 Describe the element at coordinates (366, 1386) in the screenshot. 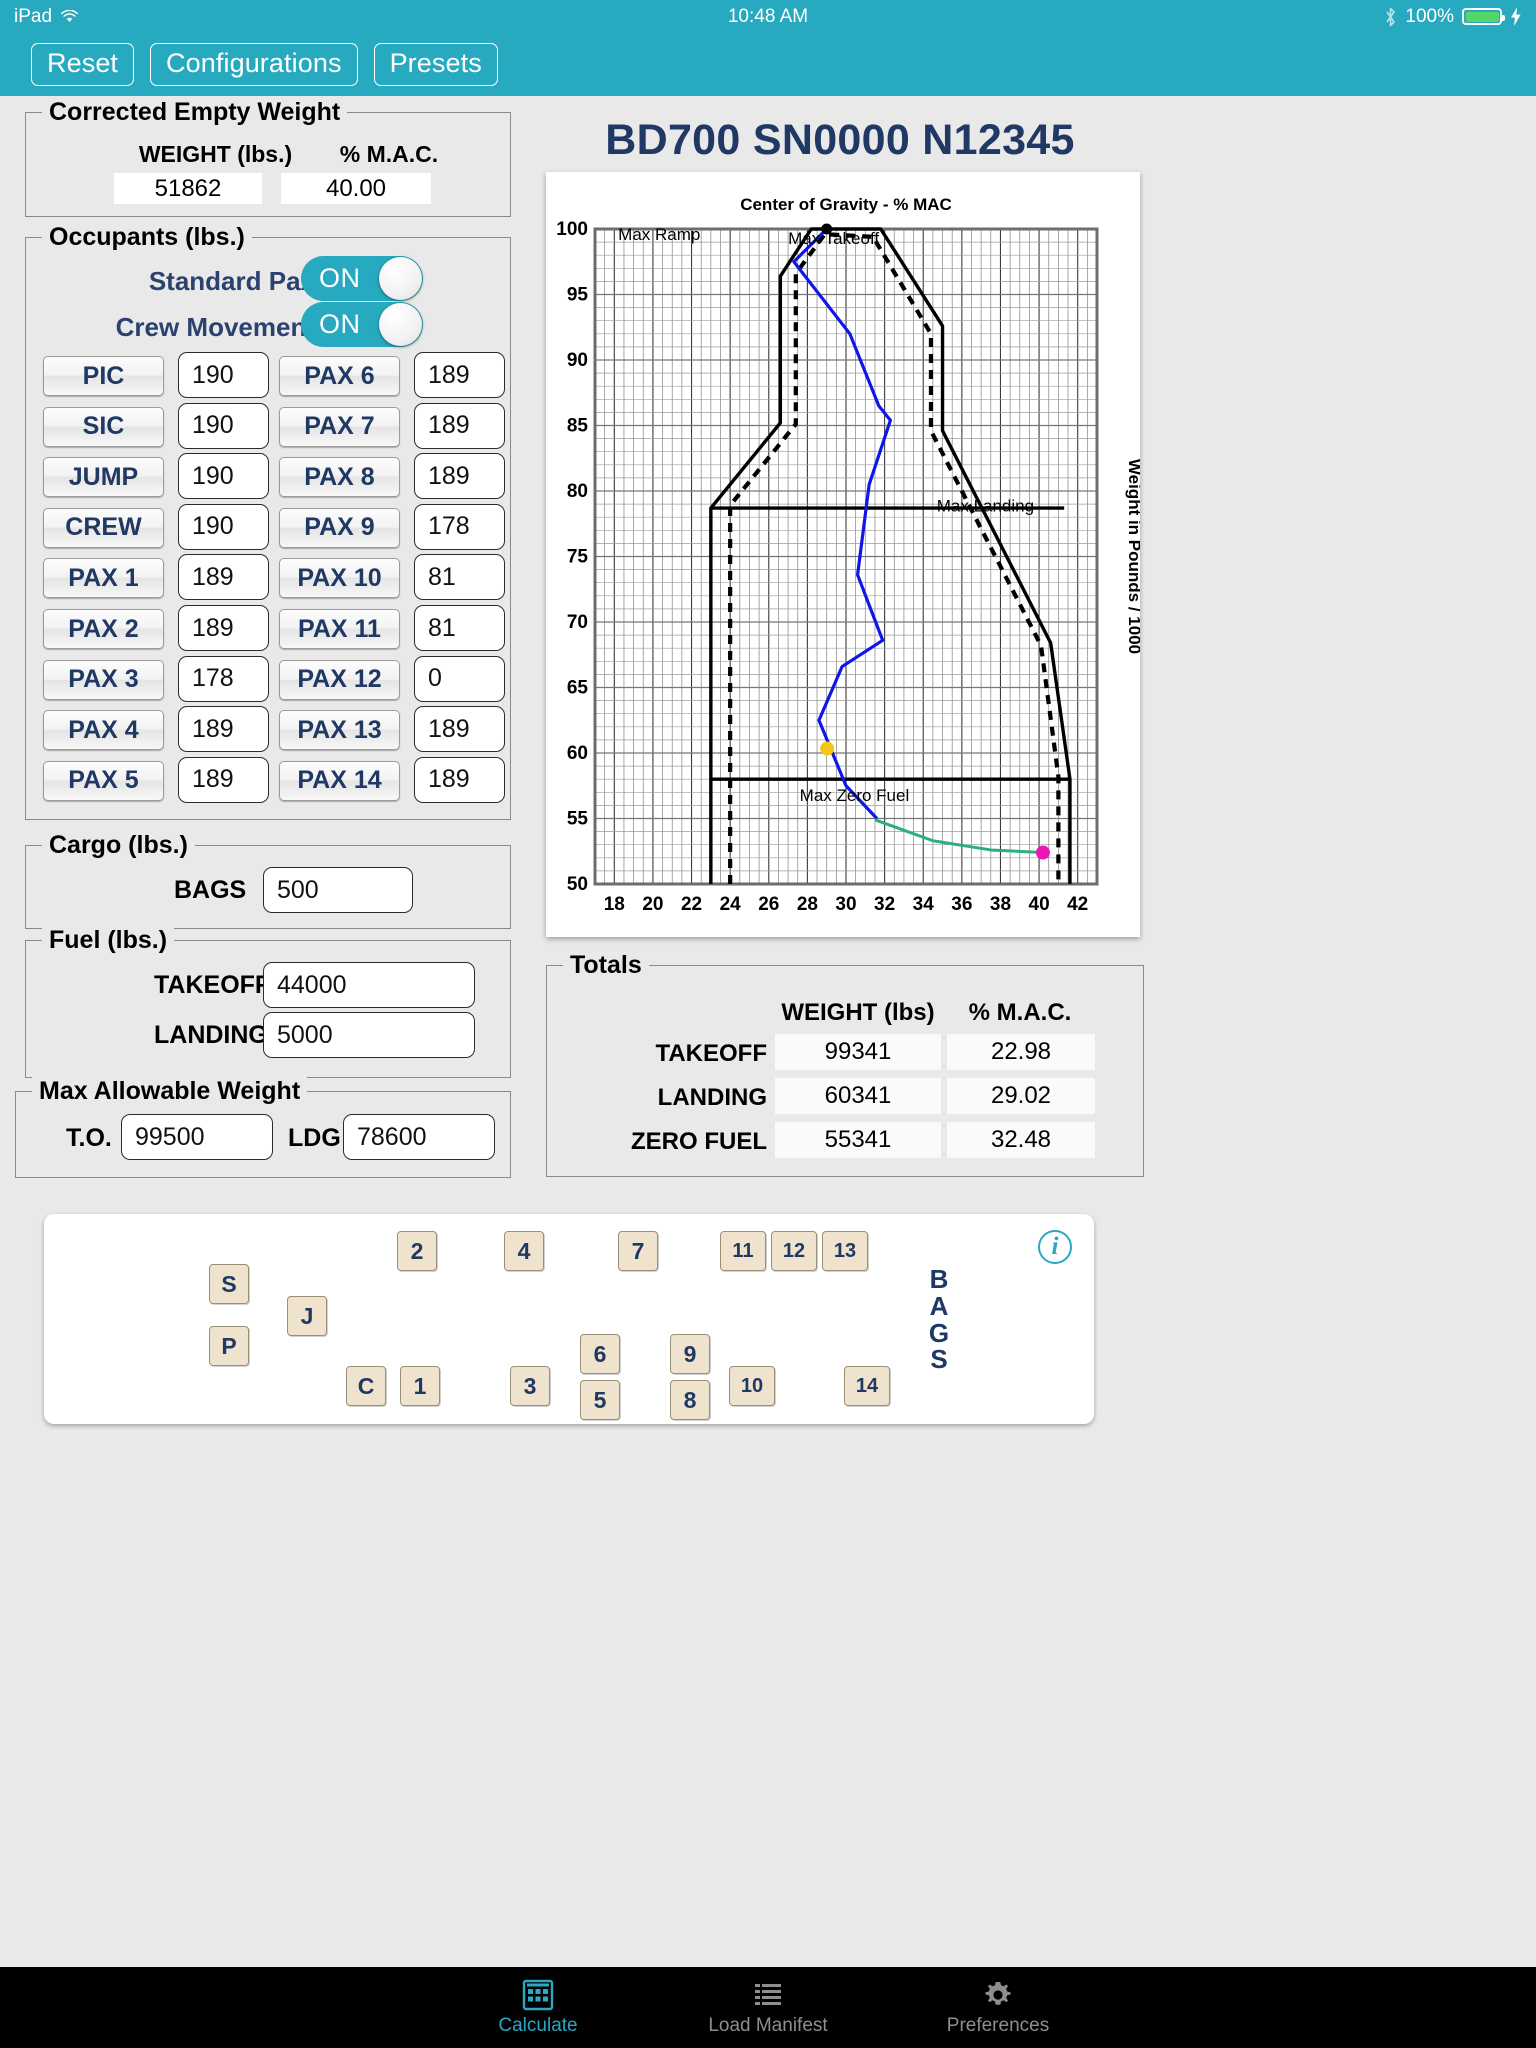

I see `seat-c: C` at that location.